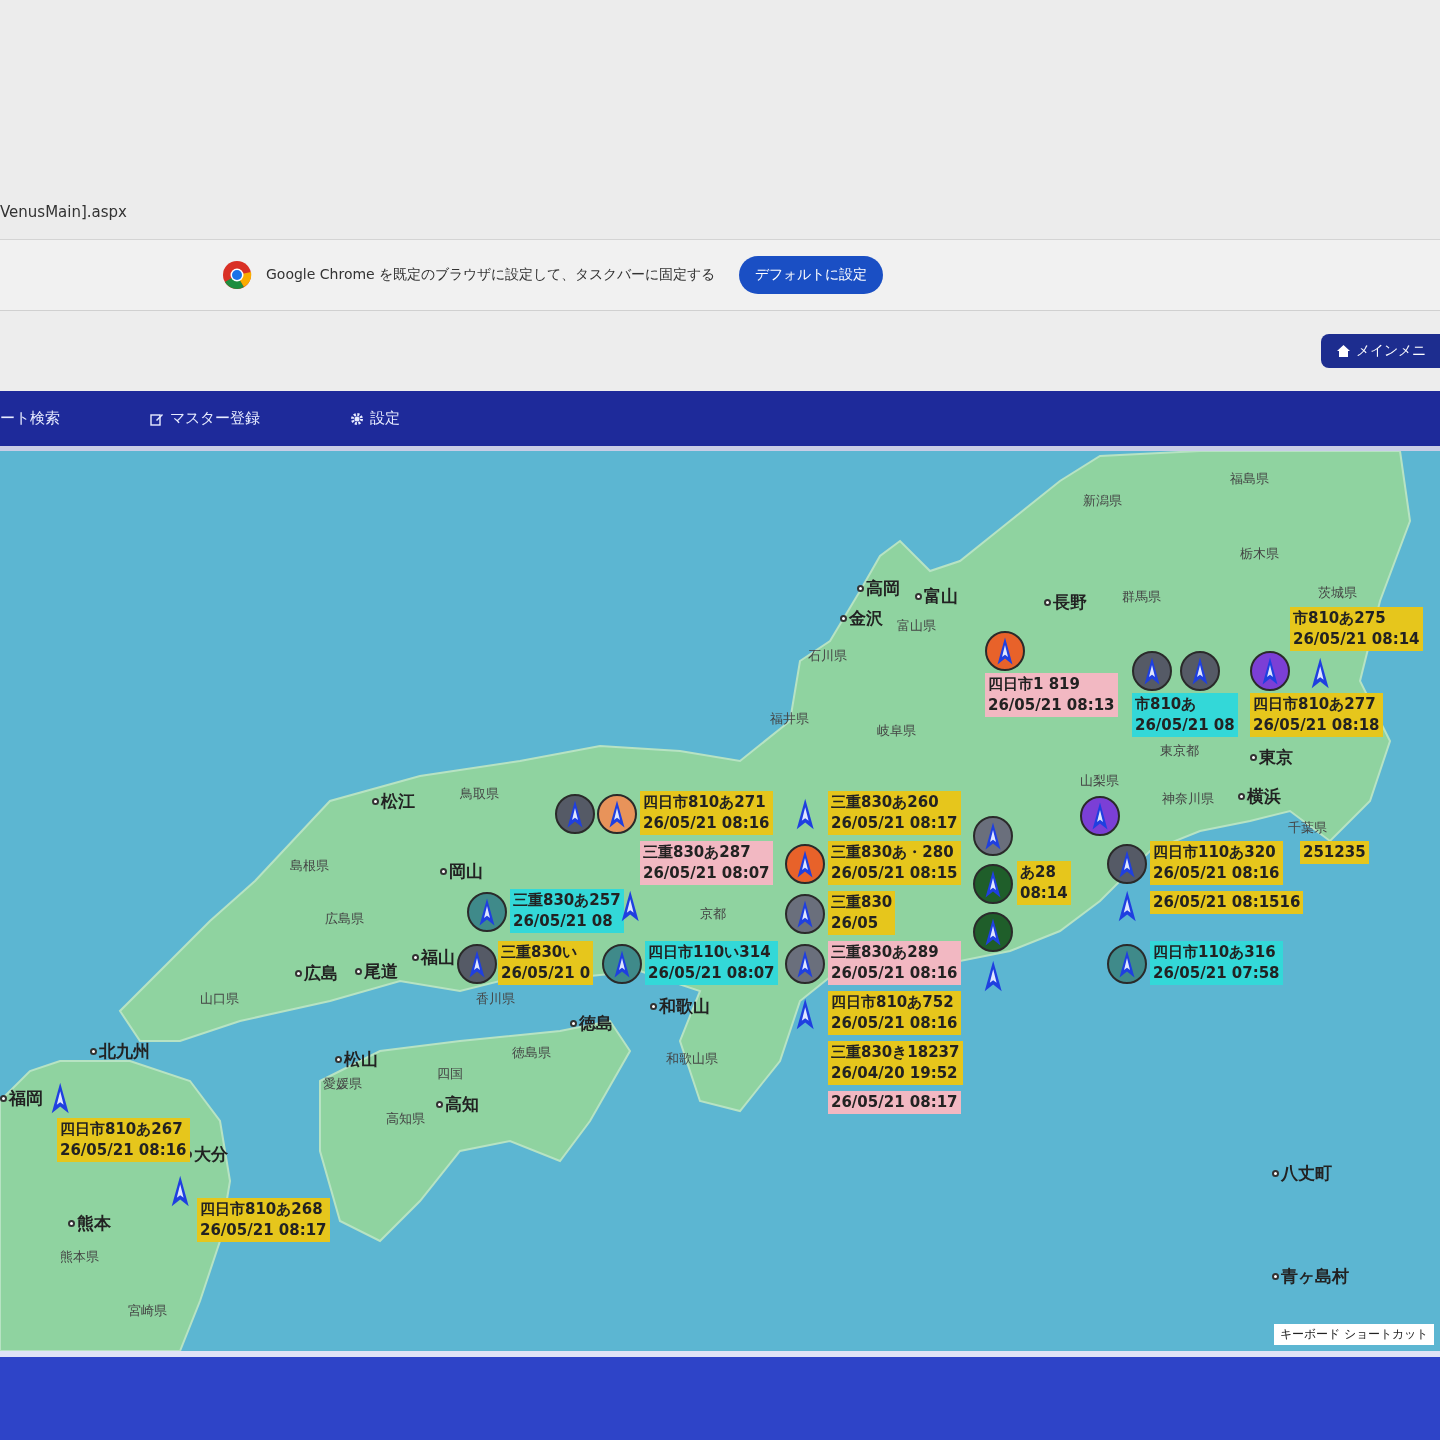  I want to click on place-label: 千葉県, so click(1307, 828).